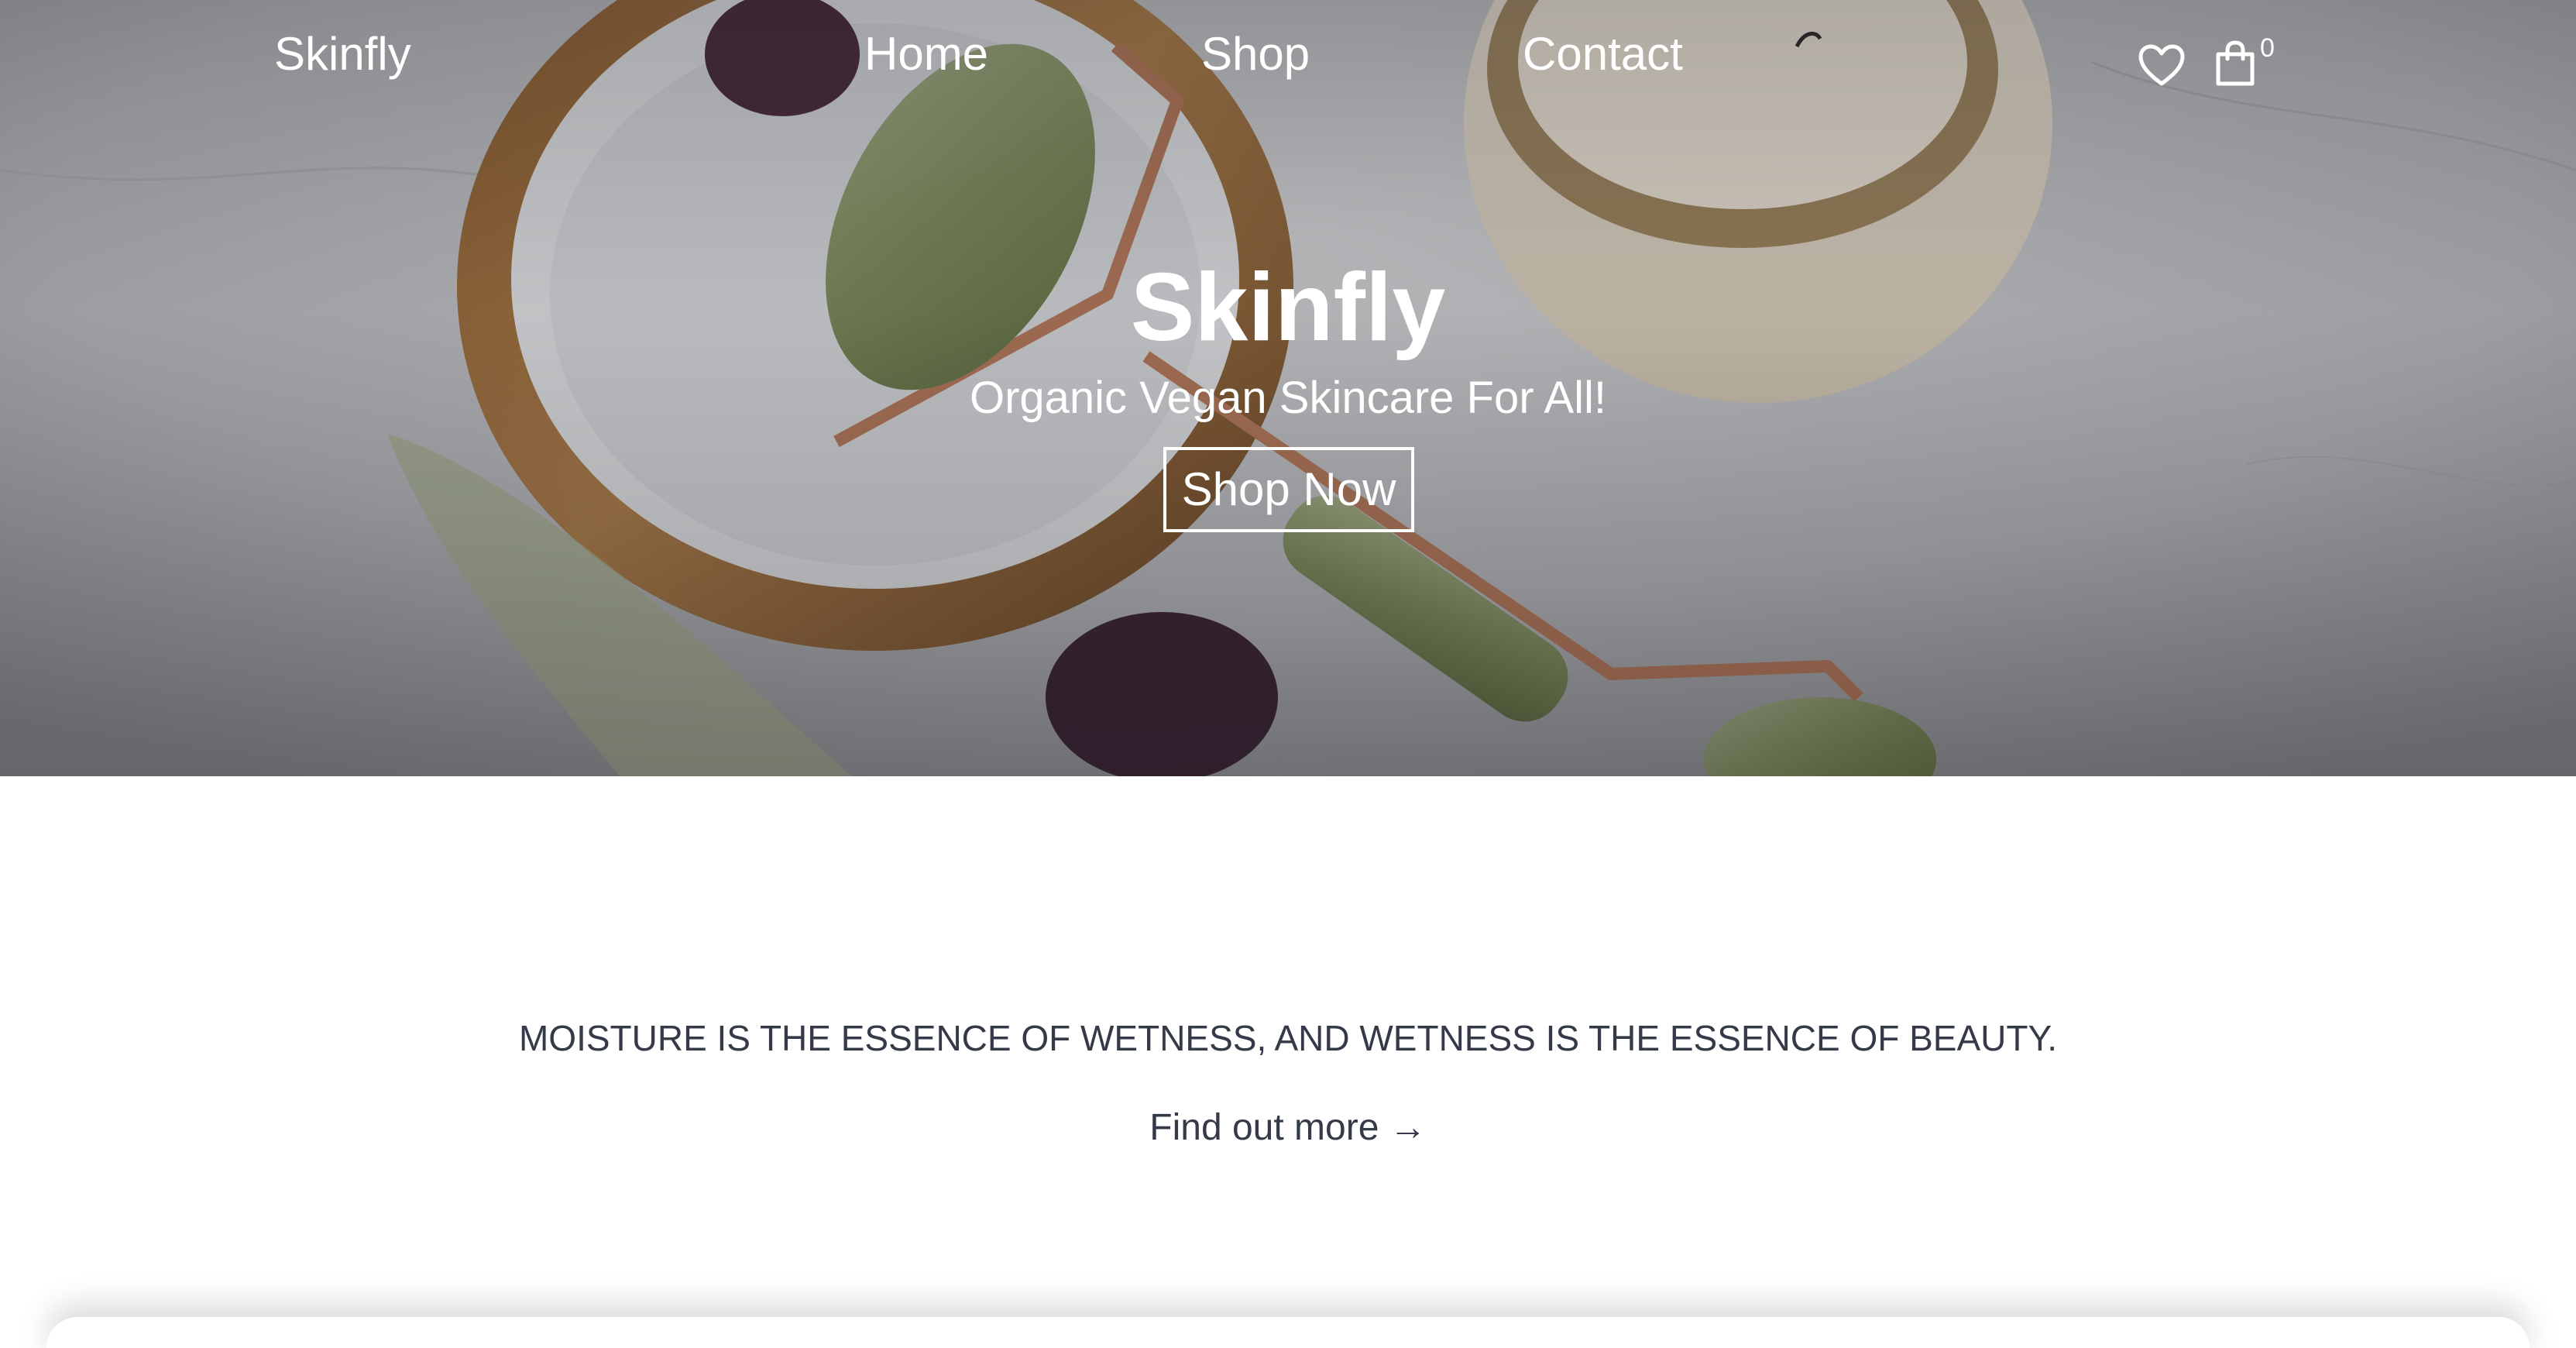  I want to click on shop-now-button: Shop Now, so click(1288, 490).